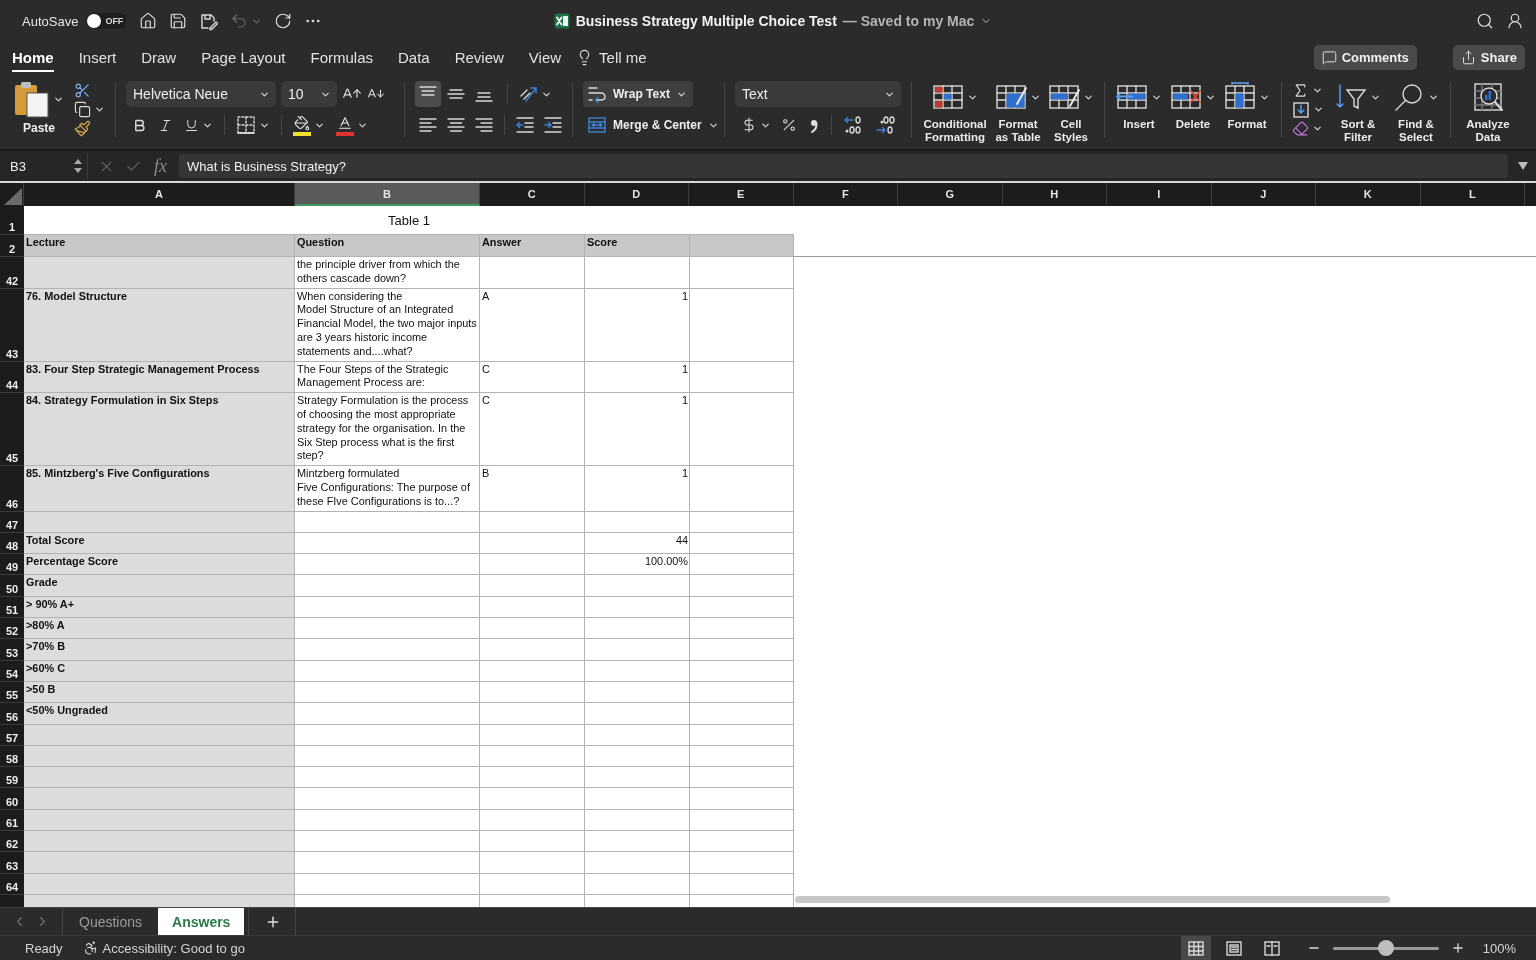 The width and height of the screenshot is (1536, 960). What do you see at coordinates (789, 125) in the screenshot?
I see `percent-icon` at bounding box center [789, 125].